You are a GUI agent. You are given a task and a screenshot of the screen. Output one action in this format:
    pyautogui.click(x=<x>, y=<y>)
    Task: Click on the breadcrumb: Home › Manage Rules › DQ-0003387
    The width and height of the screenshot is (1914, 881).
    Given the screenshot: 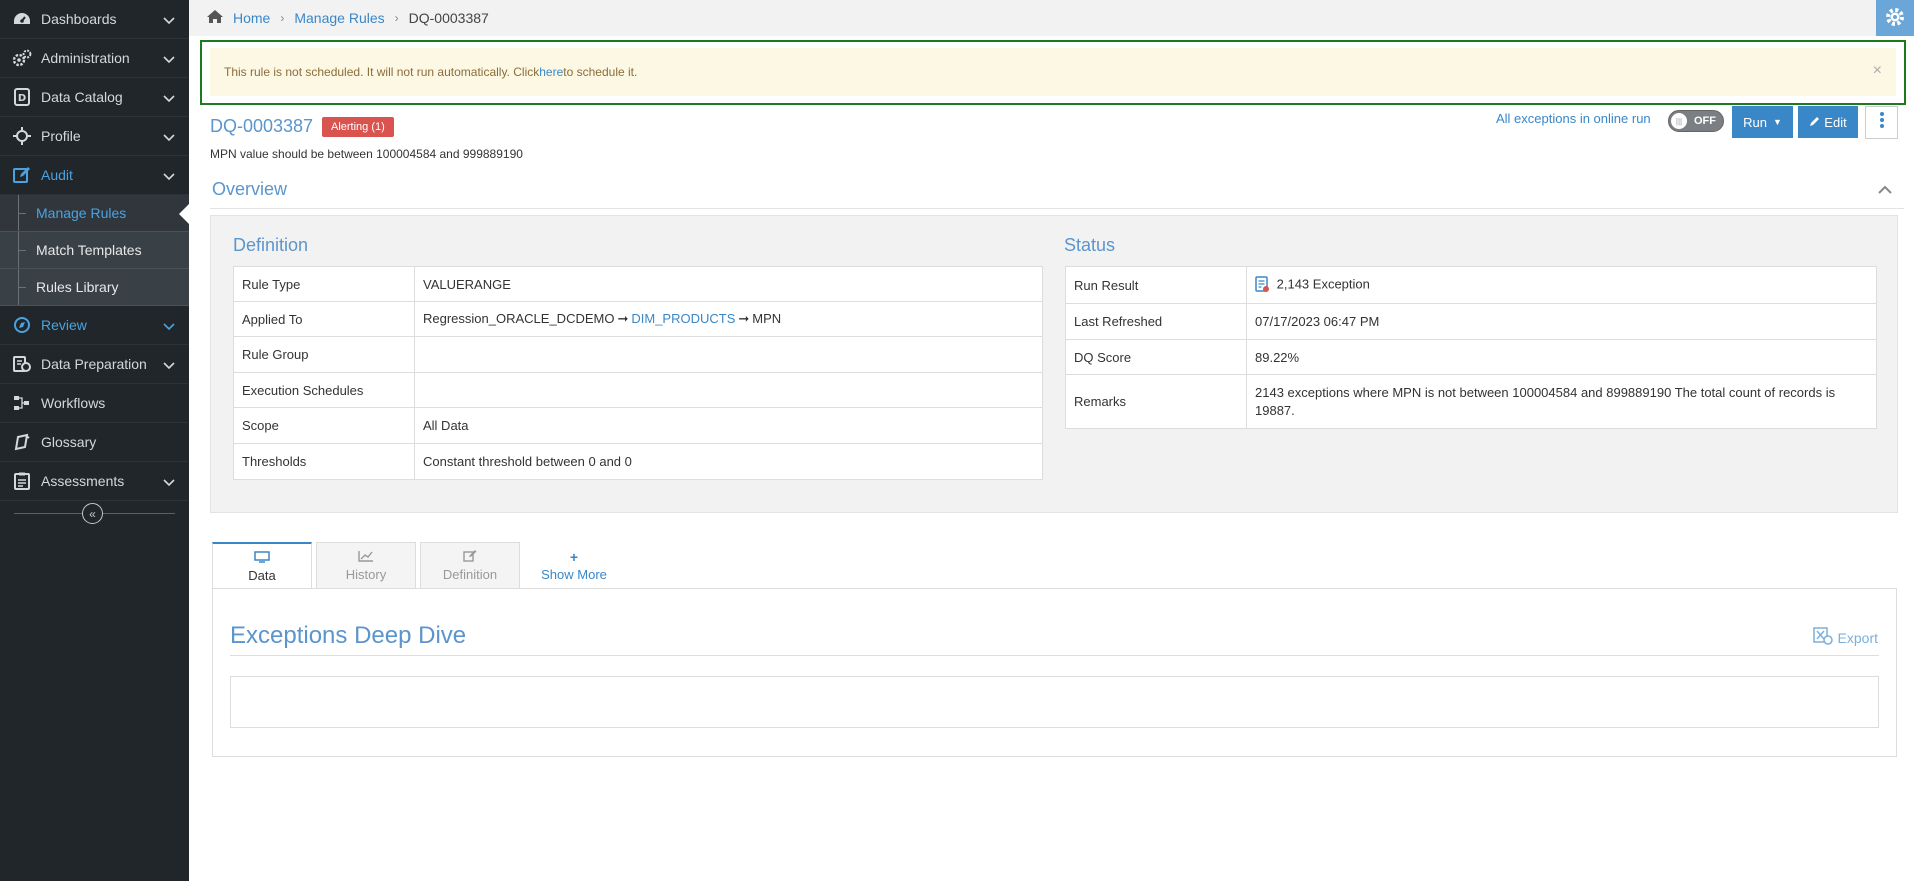 What is the action you would take?
    pyautogui.click(x=1051, y=18)
    